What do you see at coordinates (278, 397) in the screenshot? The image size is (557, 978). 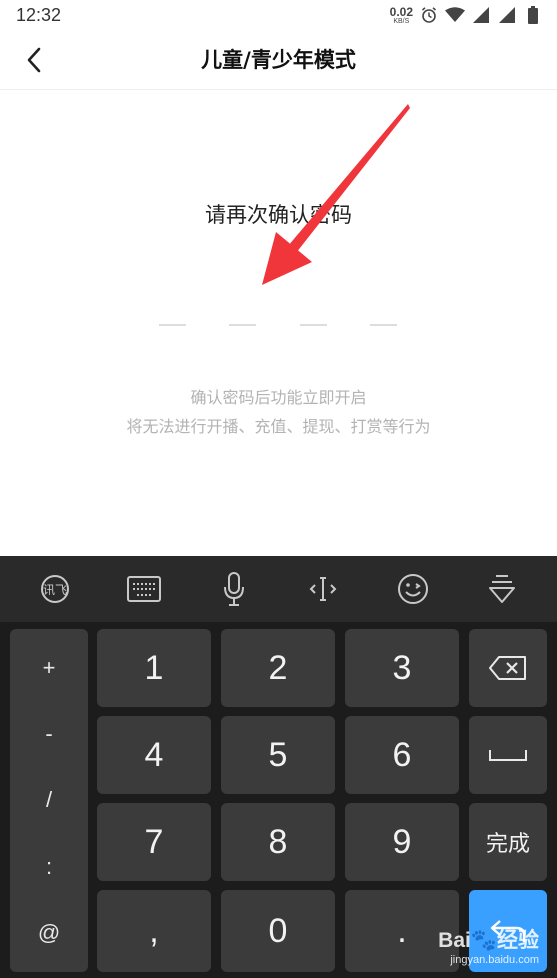 I see `hint-line-1: 确认密码后功能立即开启` at bounding box center [278, 397].